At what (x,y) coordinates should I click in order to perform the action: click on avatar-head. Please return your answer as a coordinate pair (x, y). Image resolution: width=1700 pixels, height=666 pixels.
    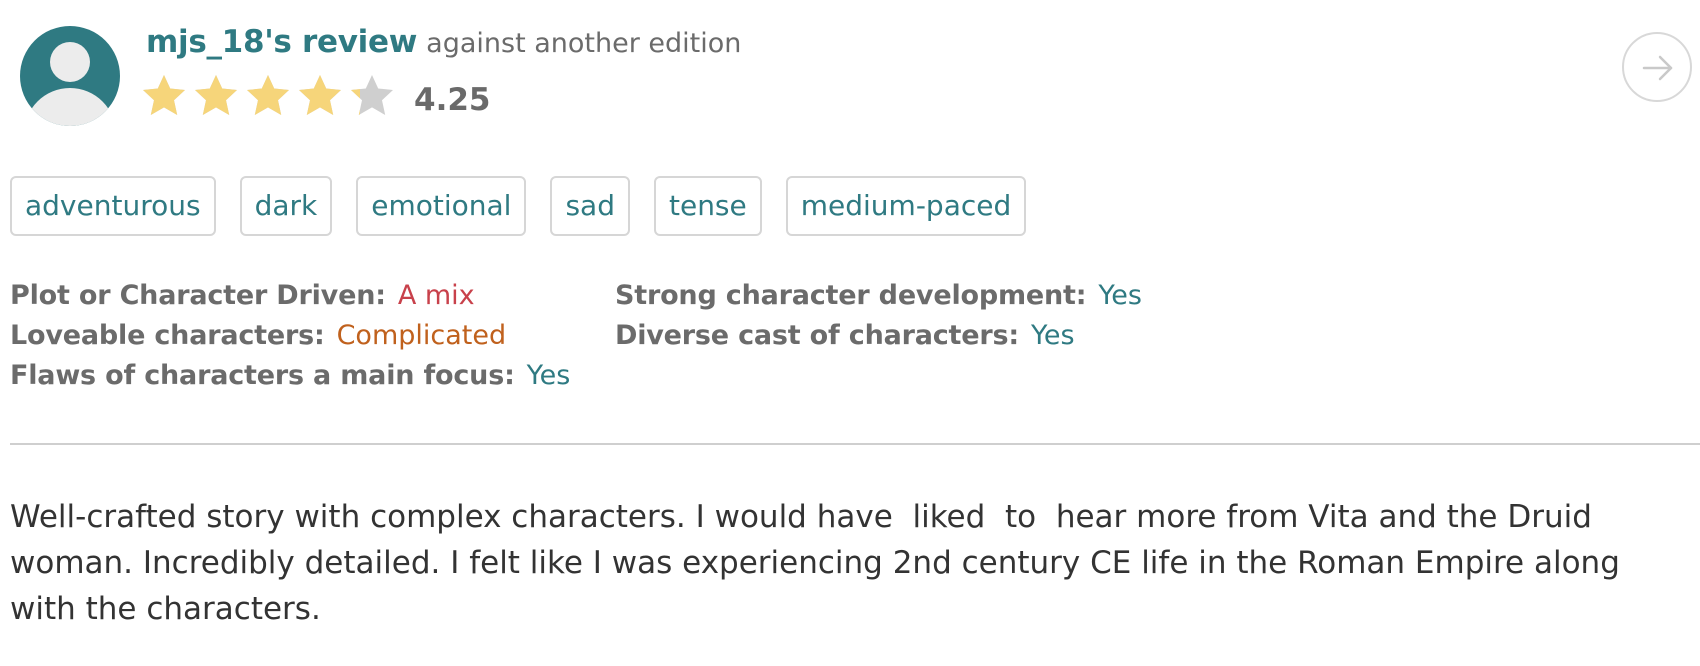
    Looking at the image, I should click on (70, 62).